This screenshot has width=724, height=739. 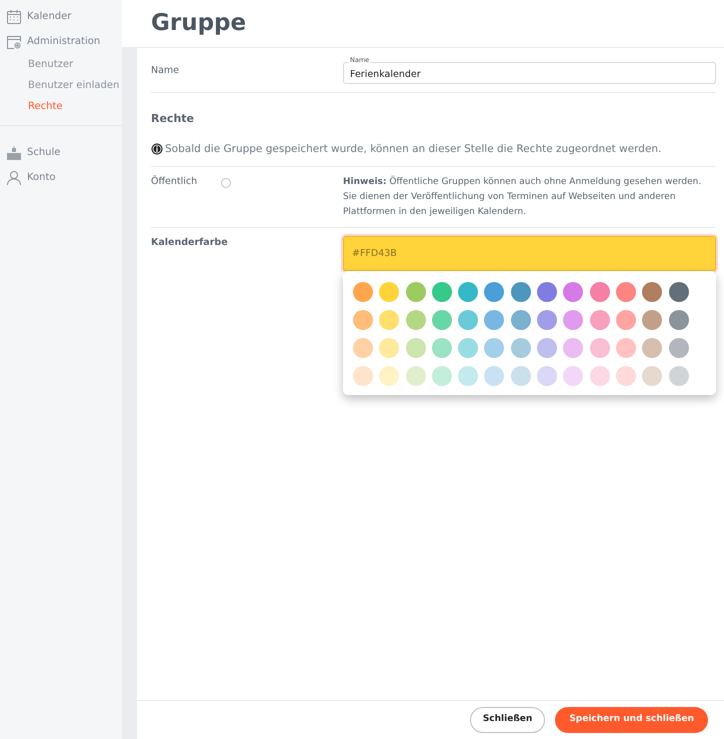 What do you see at coordinates (508, 720) in the screenshot?
I see `close-button: Schließen` at bounding box center [508, 720].